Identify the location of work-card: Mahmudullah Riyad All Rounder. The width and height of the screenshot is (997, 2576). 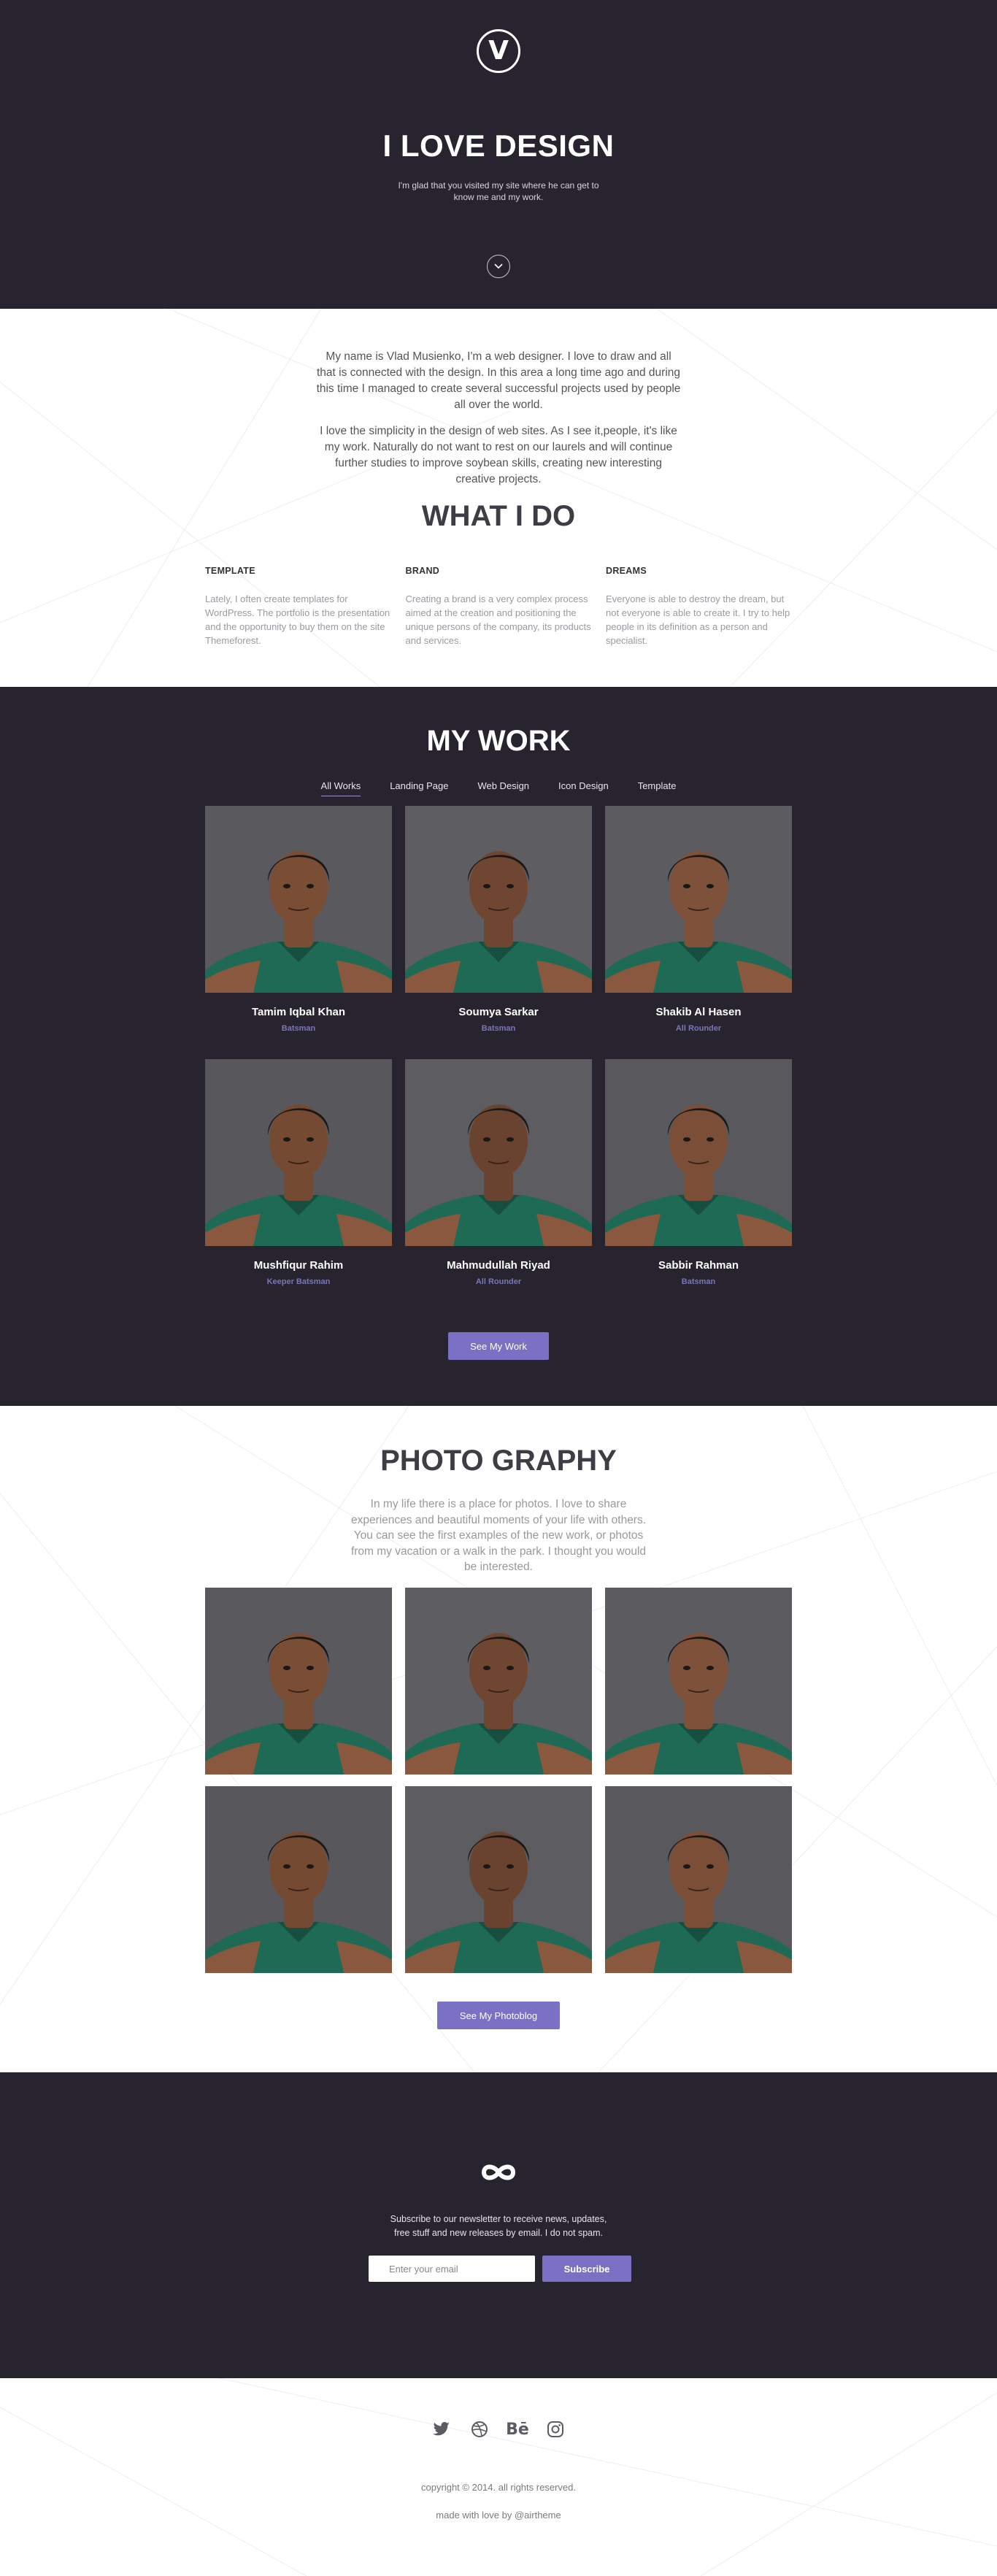
(498, 1185).